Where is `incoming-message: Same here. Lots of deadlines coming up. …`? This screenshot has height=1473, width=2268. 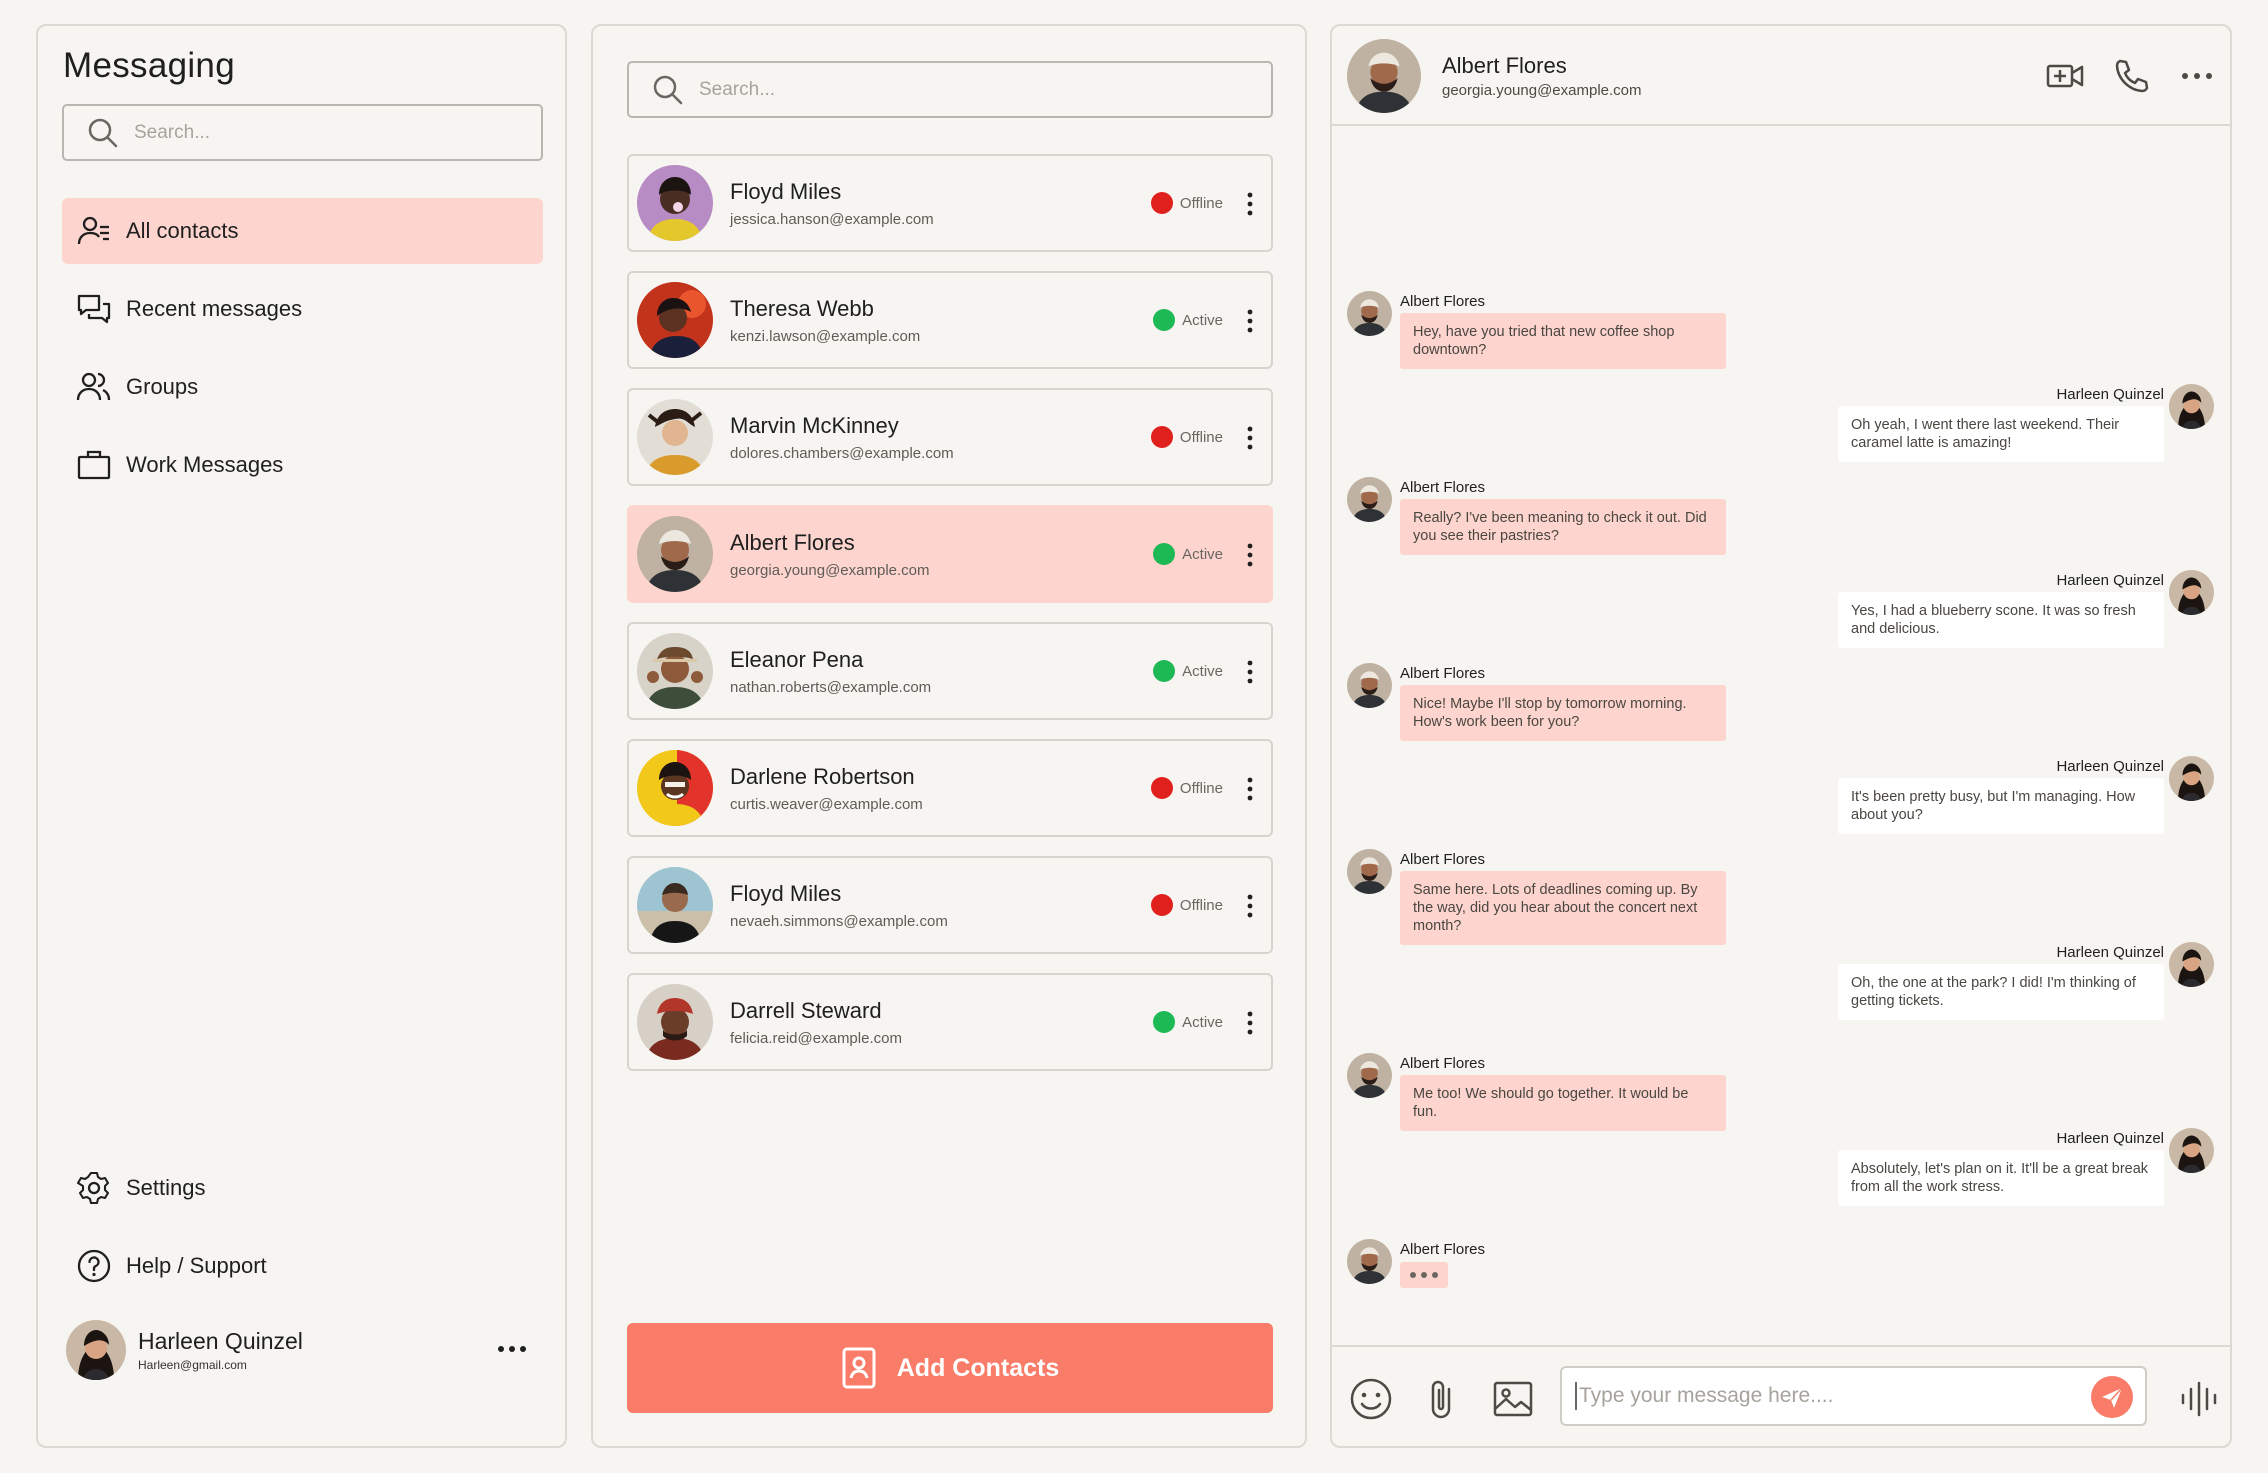
incoming-message: Same here. Lots of deadlines coming up. … is located at coordinates (1563, 908).